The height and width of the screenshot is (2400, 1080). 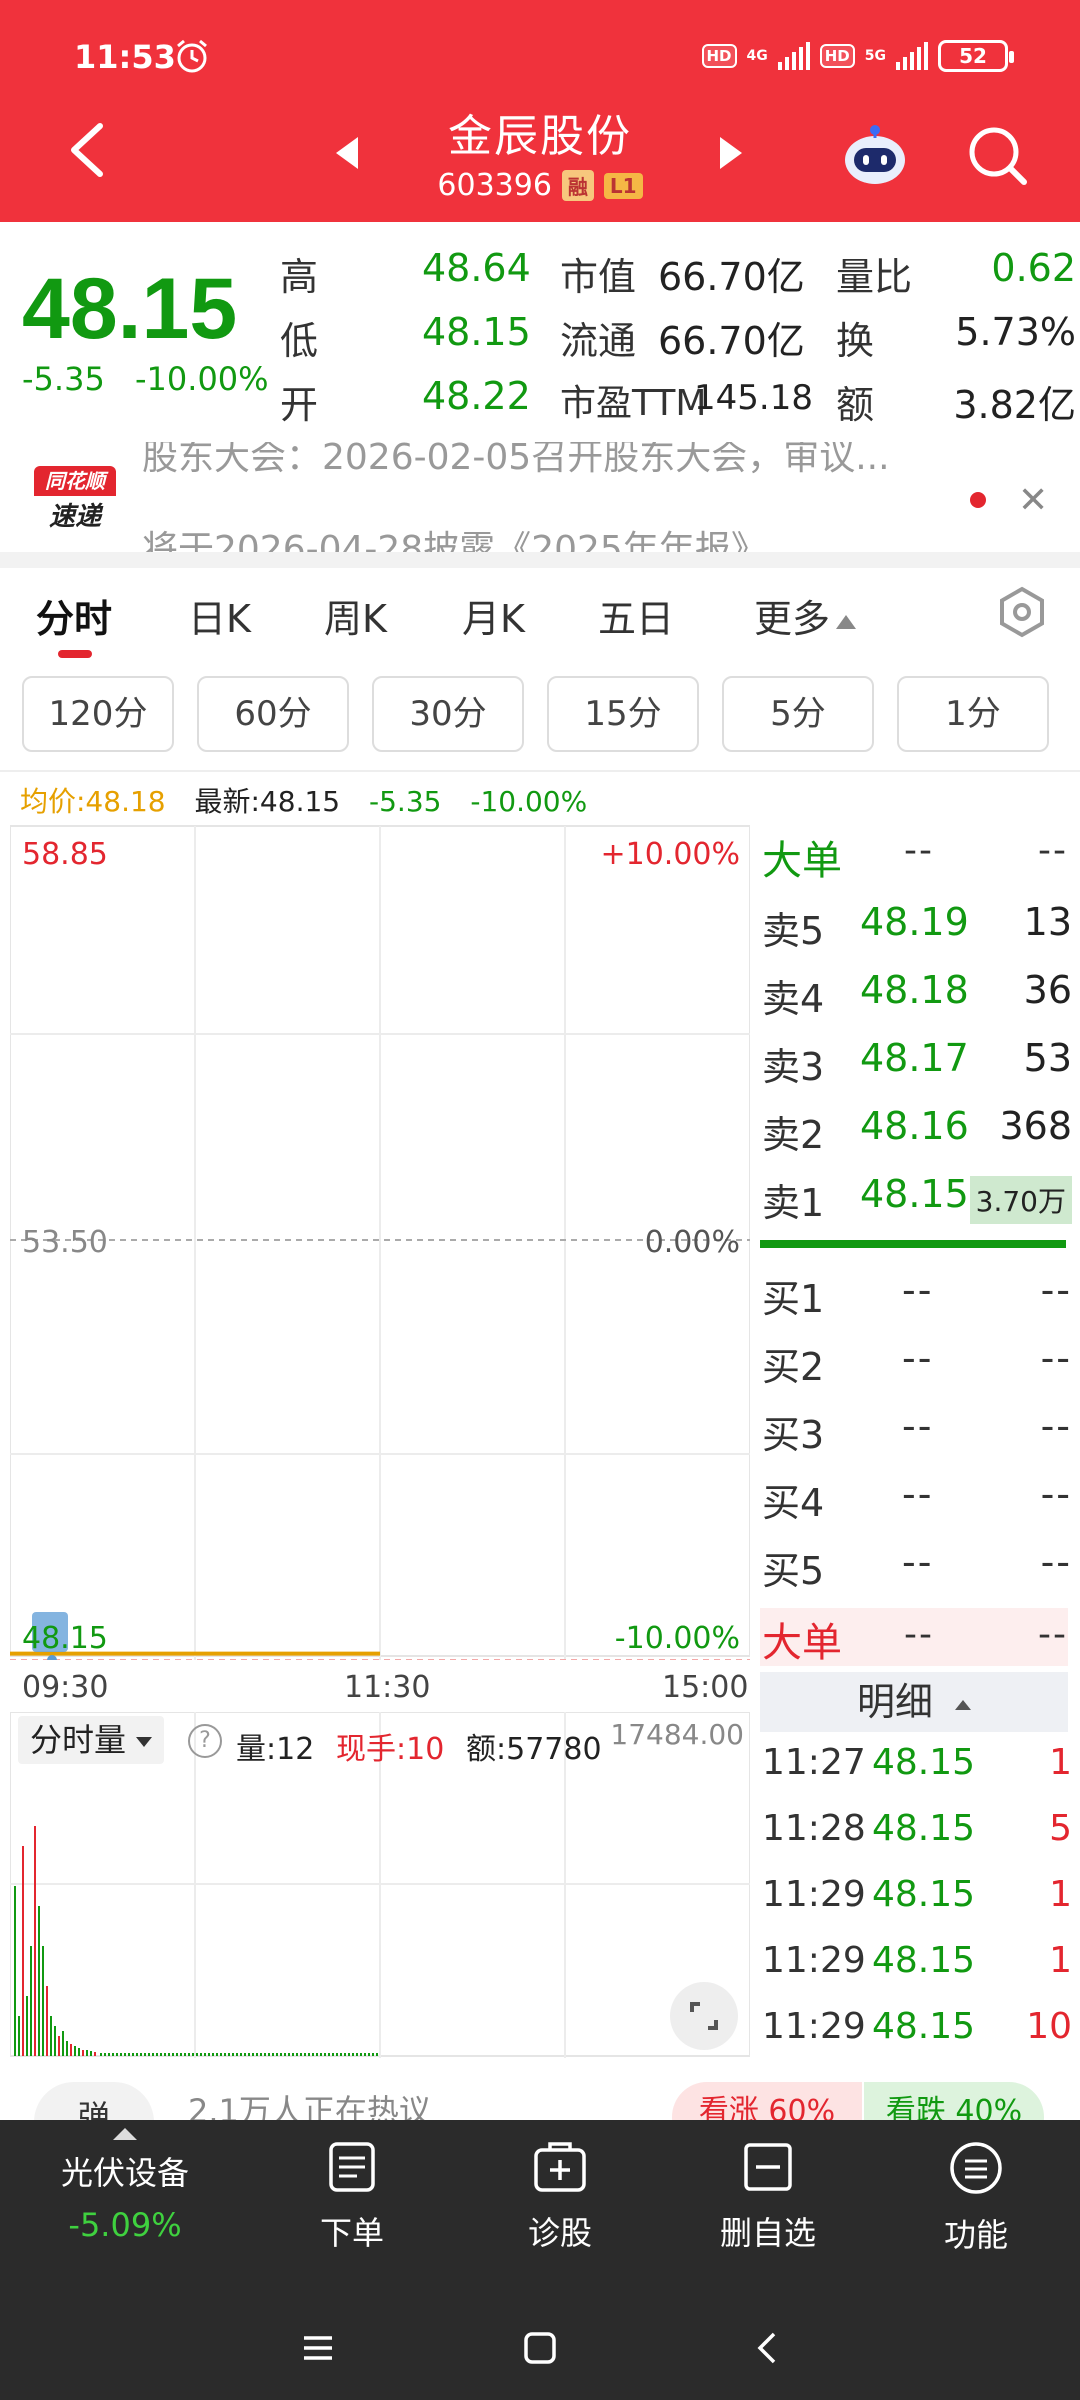 What do you see at coordinates (355, 615) in the screenshot?
I see `tab-weekly-k: 周K` at bounding box center [355, 615].